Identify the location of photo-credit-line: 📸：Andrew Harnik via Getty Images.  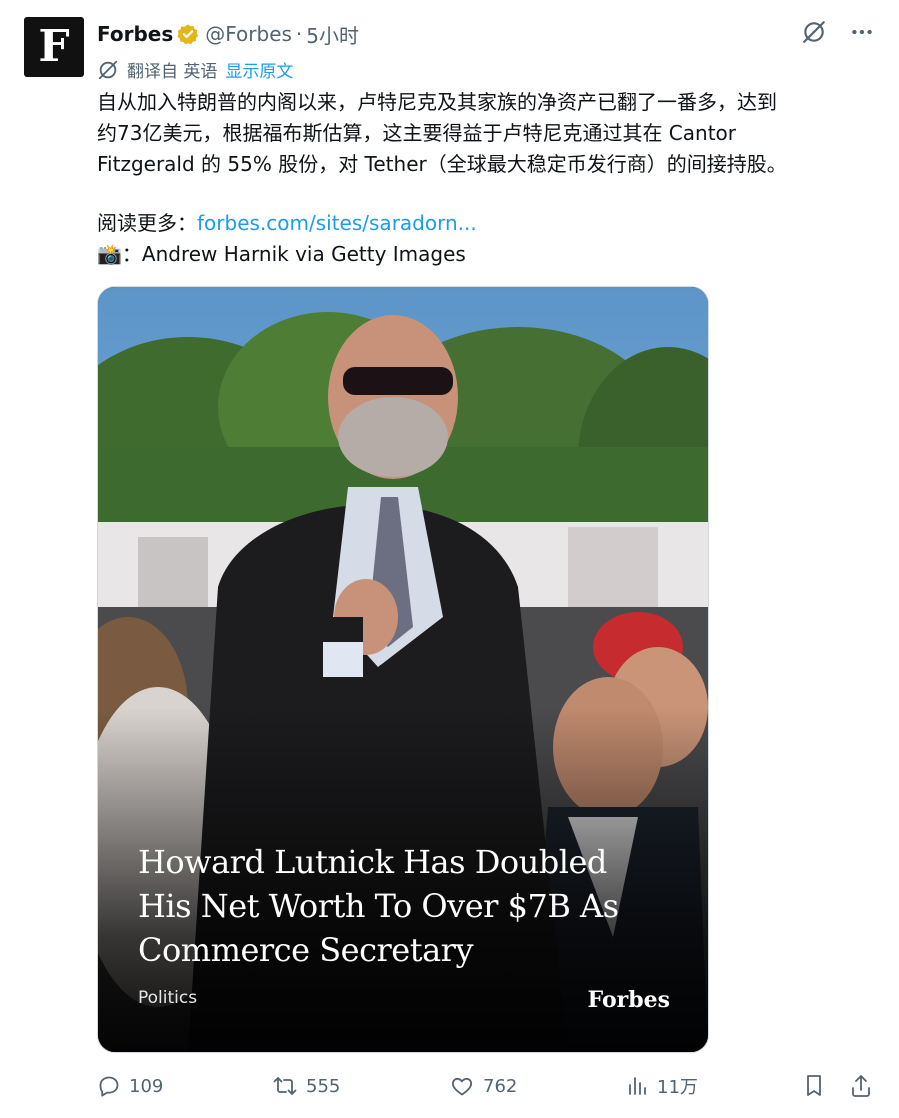
(487, 254).